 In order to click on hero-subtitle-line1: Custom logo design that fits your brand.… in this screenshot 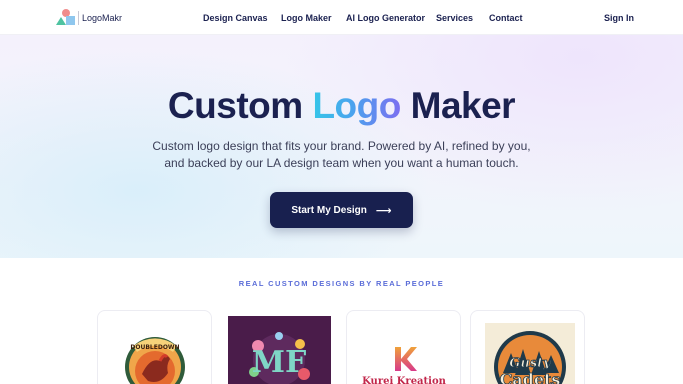, I will do `click(341, 146)`.